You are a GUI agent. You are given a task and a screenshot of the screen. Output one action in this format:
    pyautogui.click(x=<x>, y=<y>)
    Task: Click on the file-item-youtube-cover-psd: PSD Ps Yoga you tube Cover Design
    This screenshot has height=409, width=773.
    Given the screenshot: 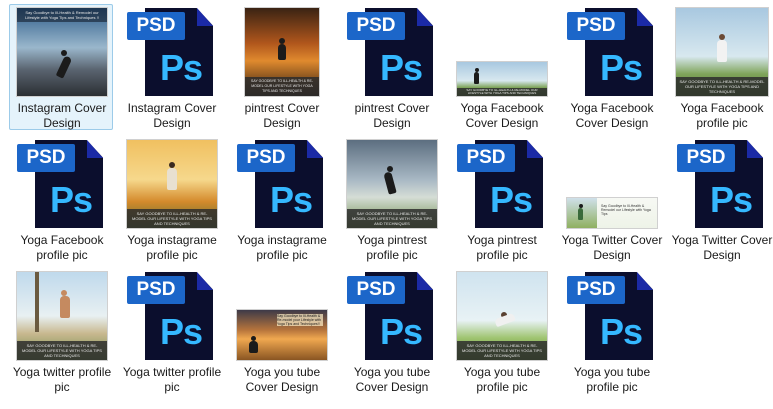 What is the action you would take?
    pyautogui.click(x=391, y=331)
    